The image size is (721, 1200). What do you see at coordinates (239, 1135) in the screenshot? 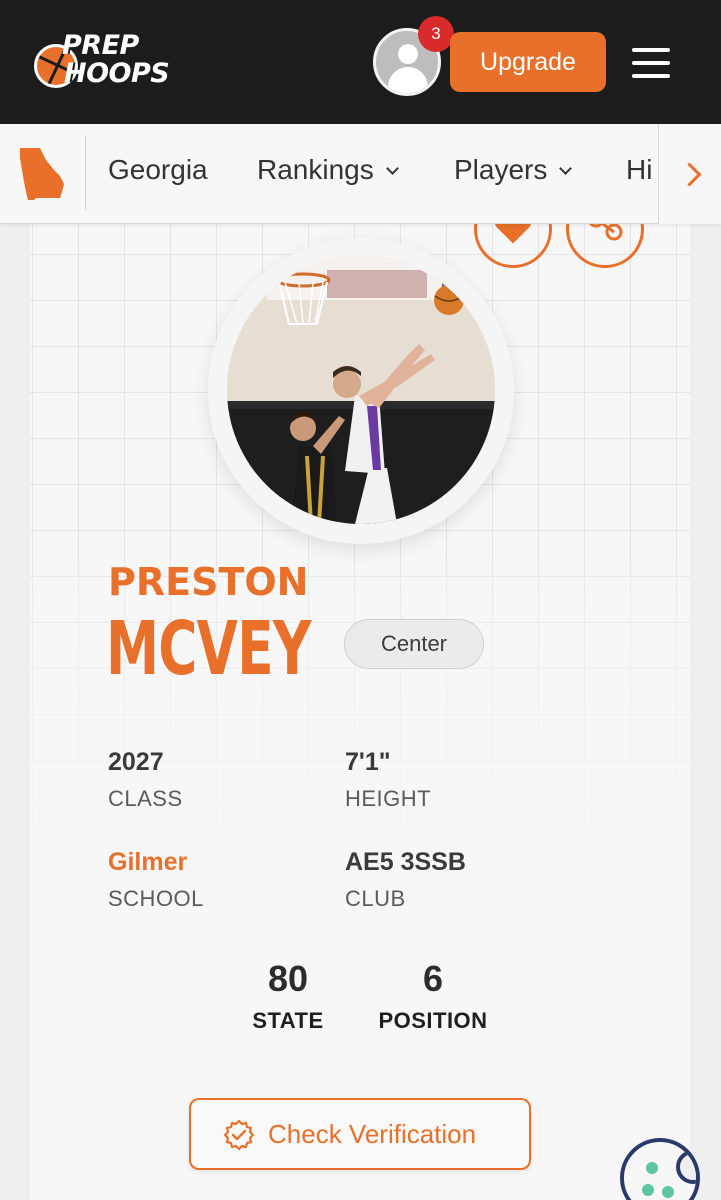
I see `verified-badge-icon` at bounding box center [239, 1135].